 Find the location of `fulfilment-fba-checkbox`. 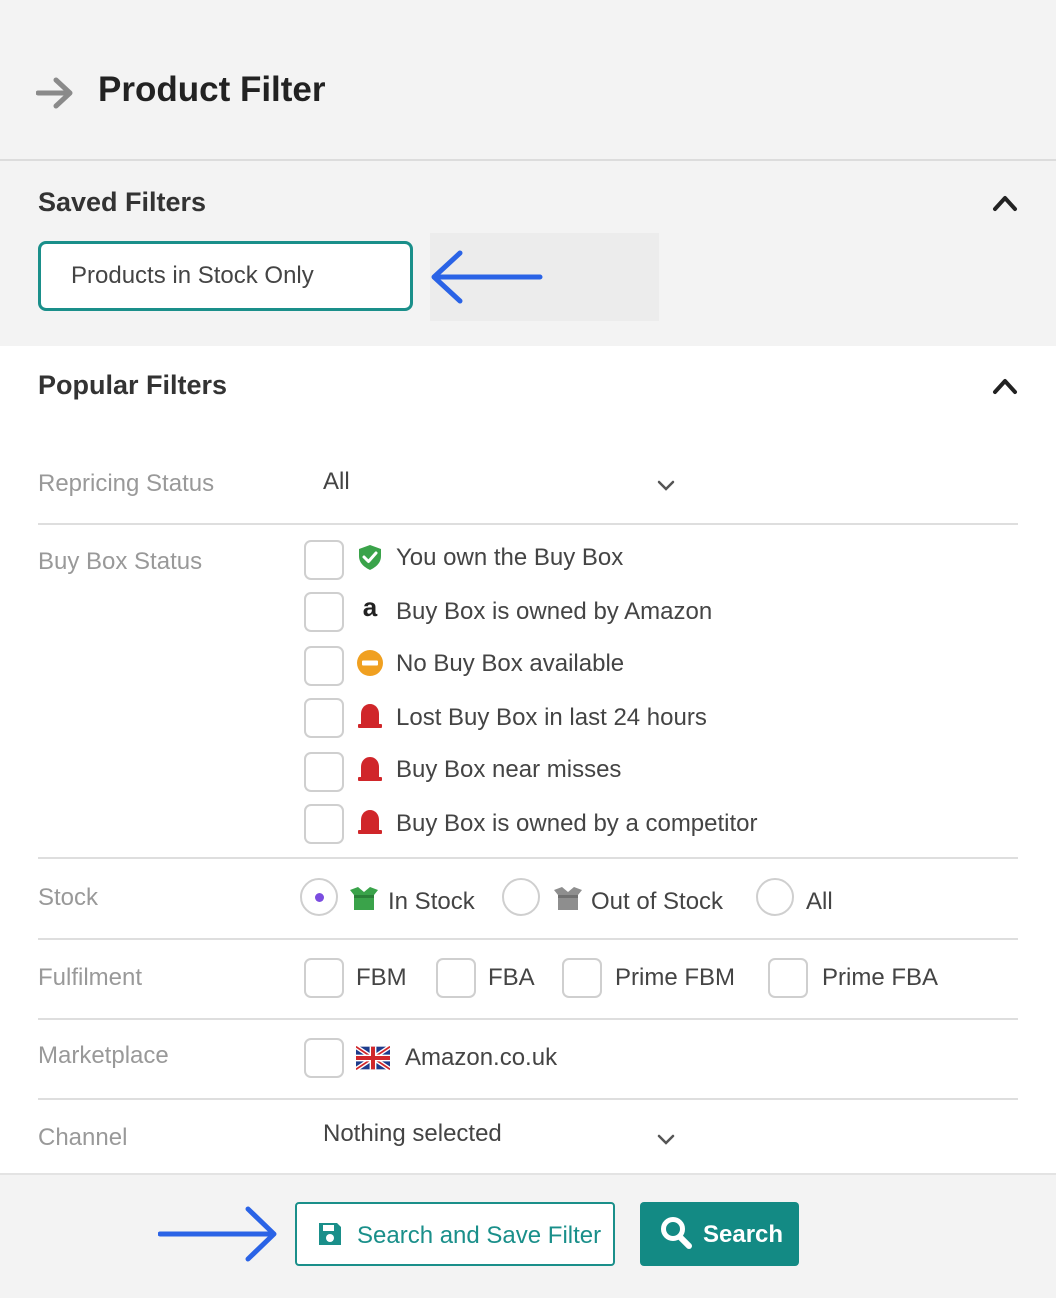

fulfilment-fba-checkbox is located at coordinates (456, 978).